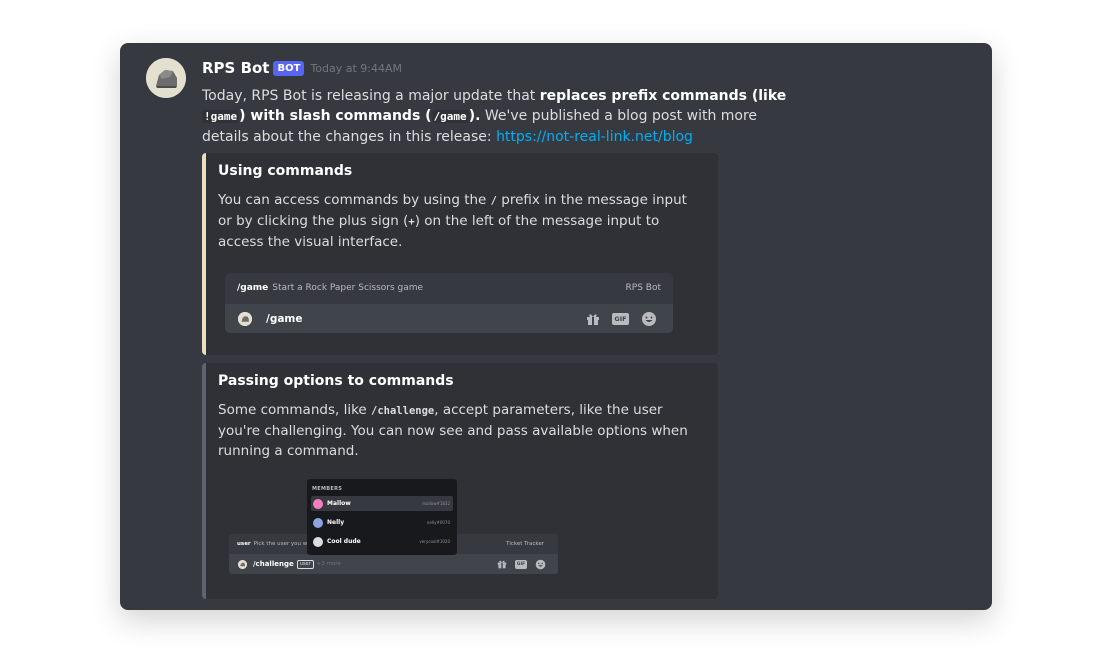 The height and width of the screenshot is (653, 1112). What do you see at coordinates (450, 116) in the screenshot?
I see `inline-code-slash-command: /game` at bounding box center [450, 116].